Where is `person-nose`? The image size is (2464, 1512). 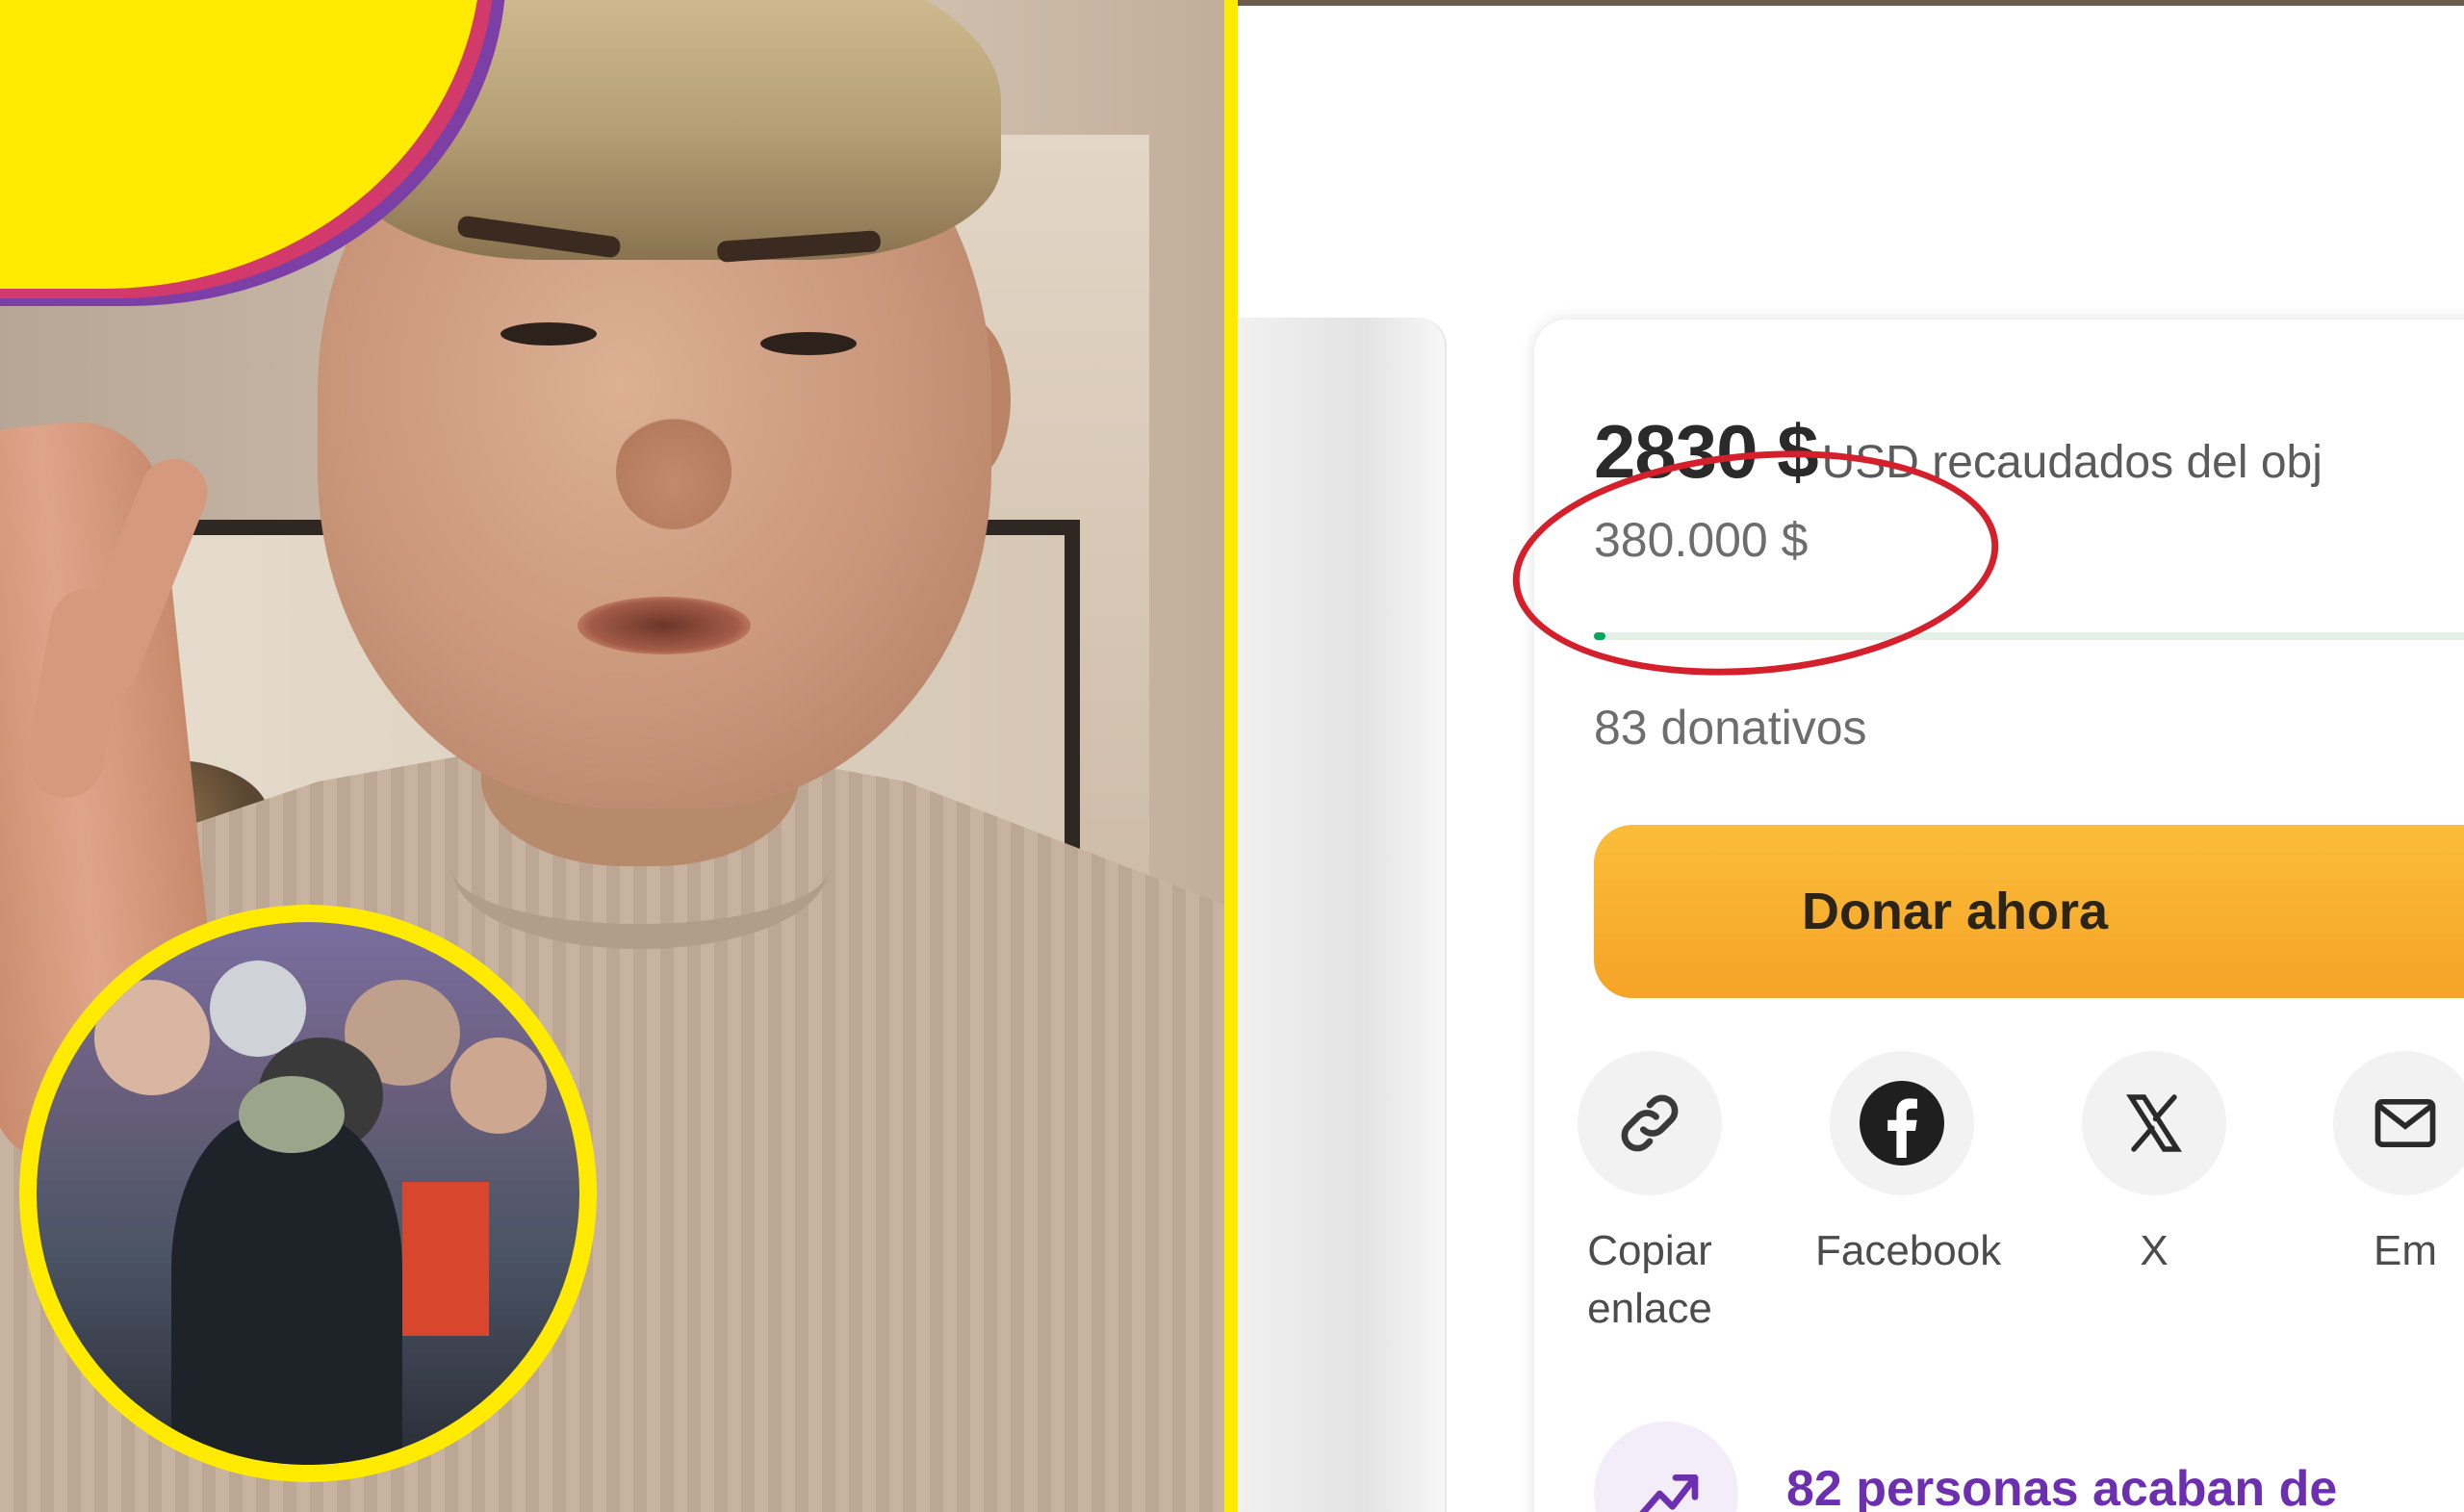
person-nose is located at coordinates (674, 471).